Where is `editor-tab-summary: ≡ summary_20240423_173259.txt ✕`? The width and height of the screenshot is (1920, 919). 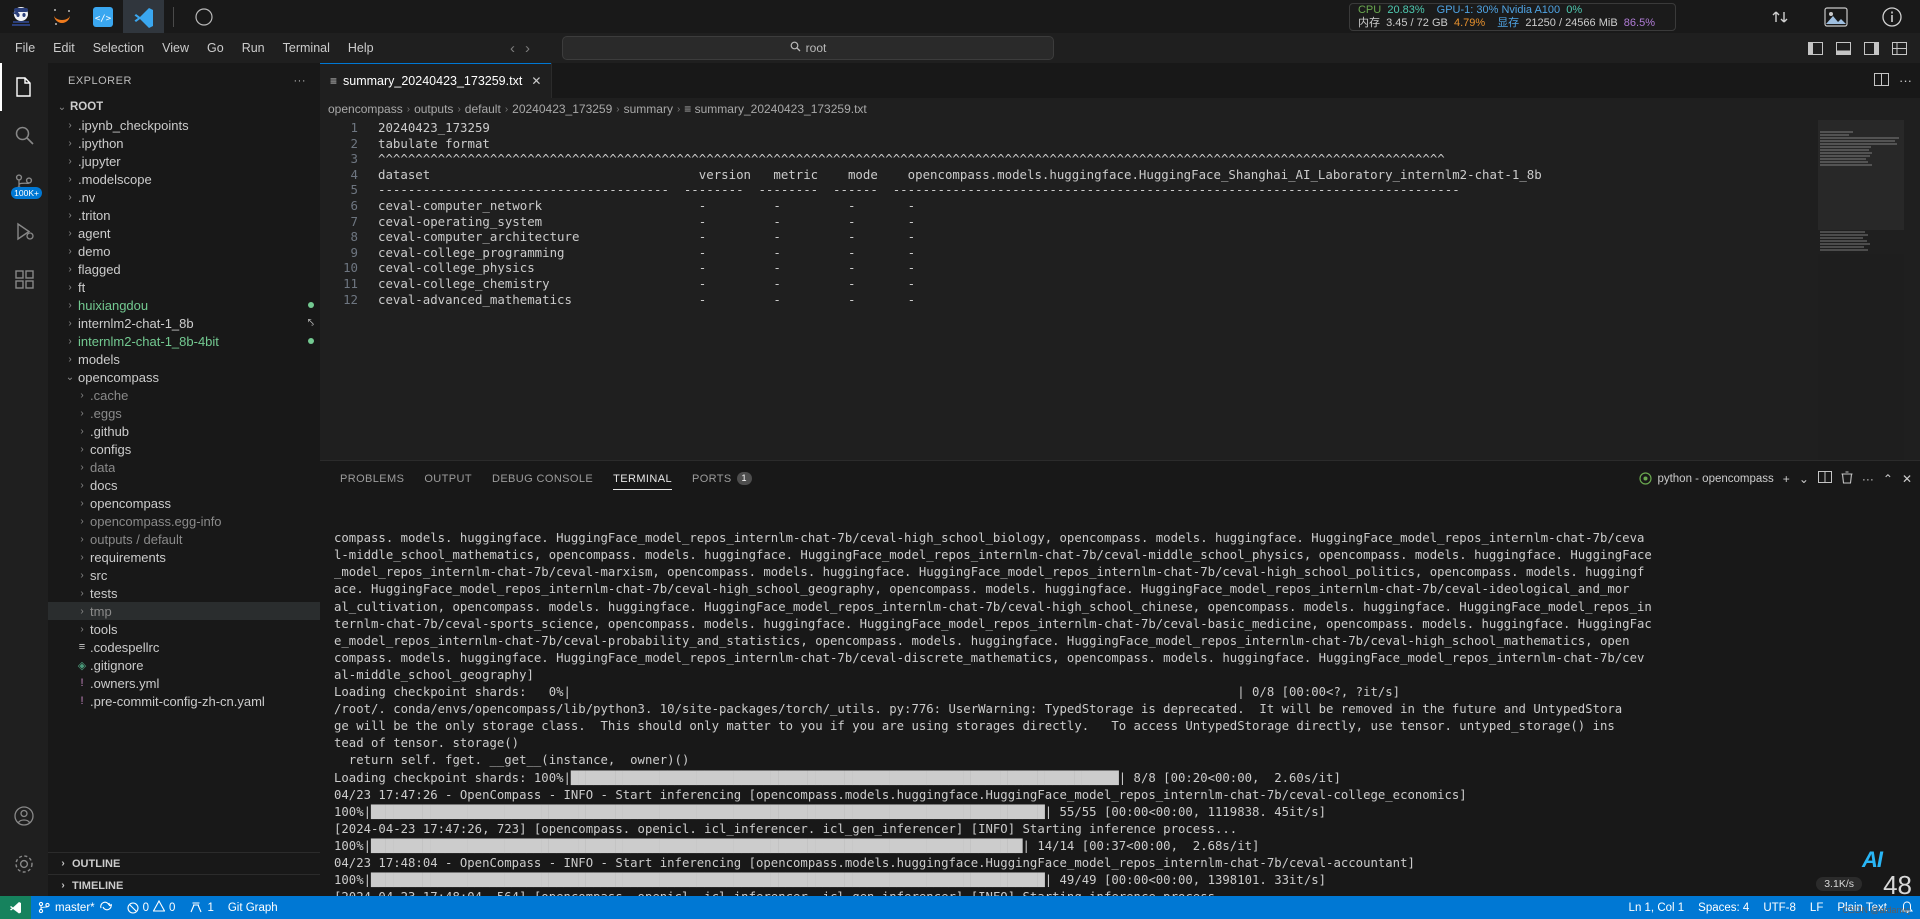
editor-tab-summary: ≡ summary_20240423_173259.txt ✕ is located at coordinates (436, 80).